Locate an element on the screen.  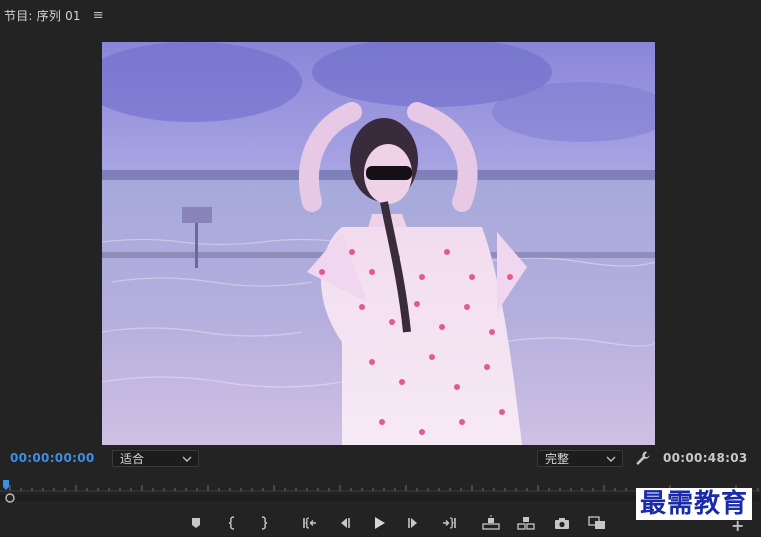
mark-in-icon is located at coordinates (232, 523).